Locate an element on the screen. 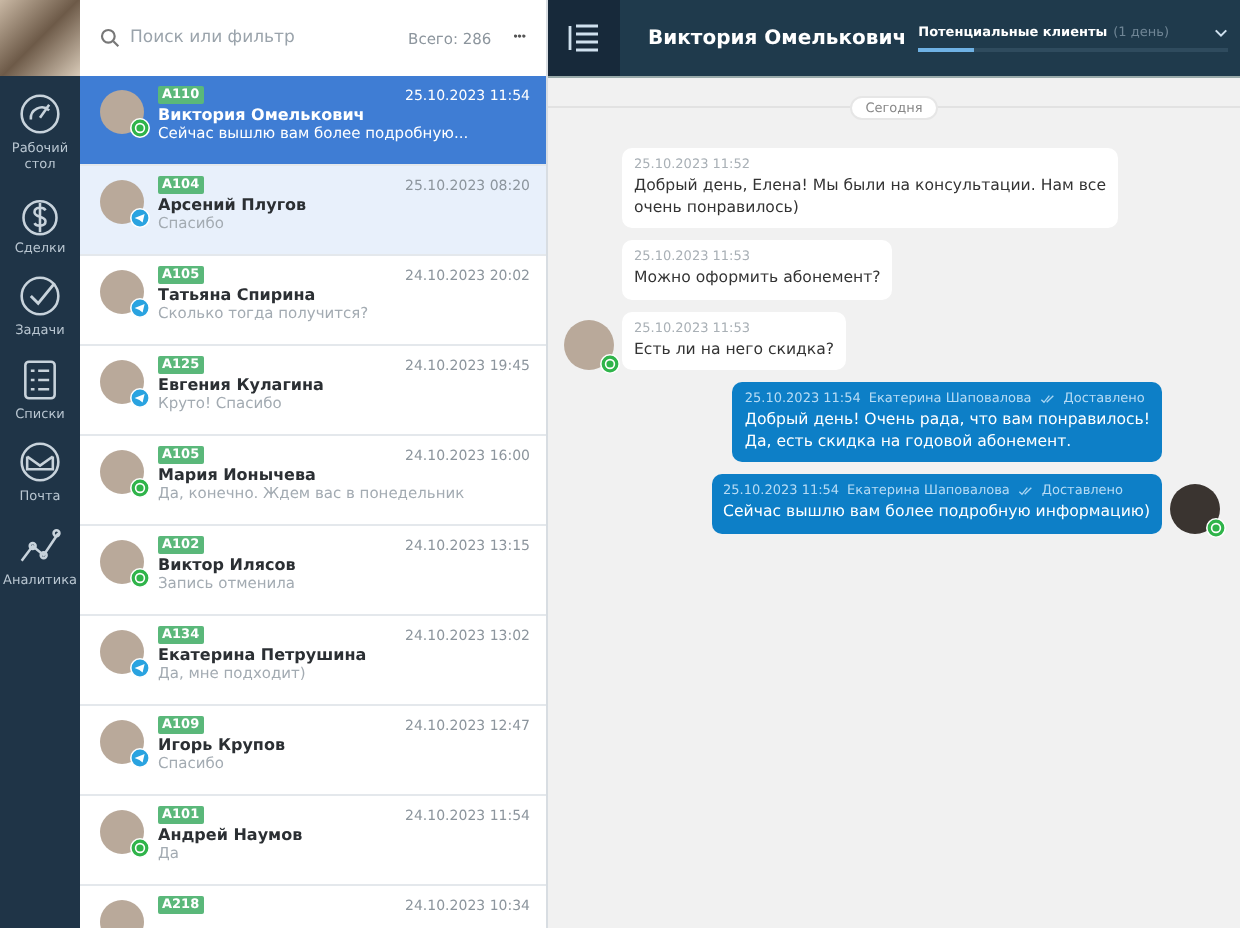  caret-icon is located at coordinates (1221, 32).